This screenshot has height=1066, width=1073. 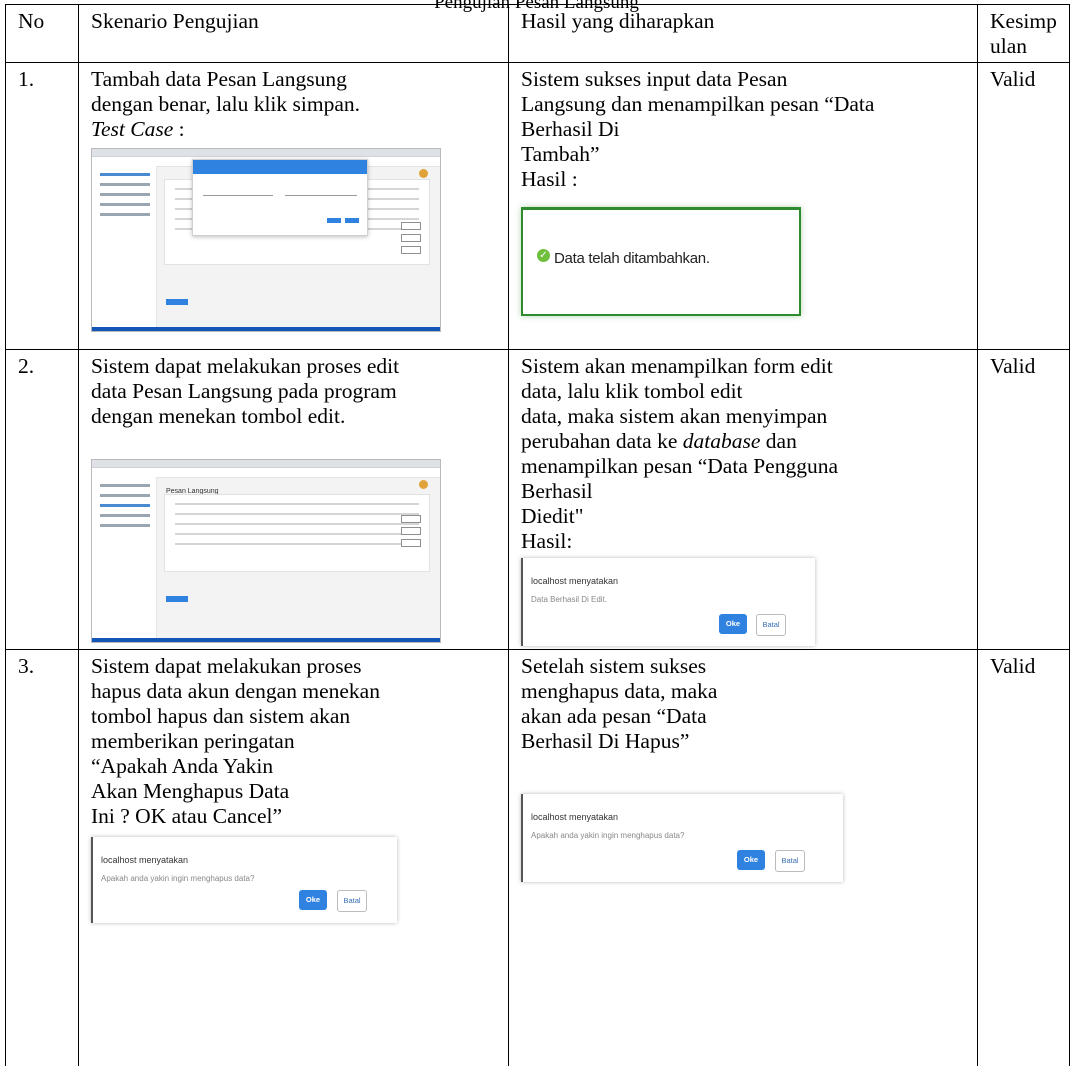 I want to click on success-message: Data telah ditambahkan., so click(x=632, y=258).